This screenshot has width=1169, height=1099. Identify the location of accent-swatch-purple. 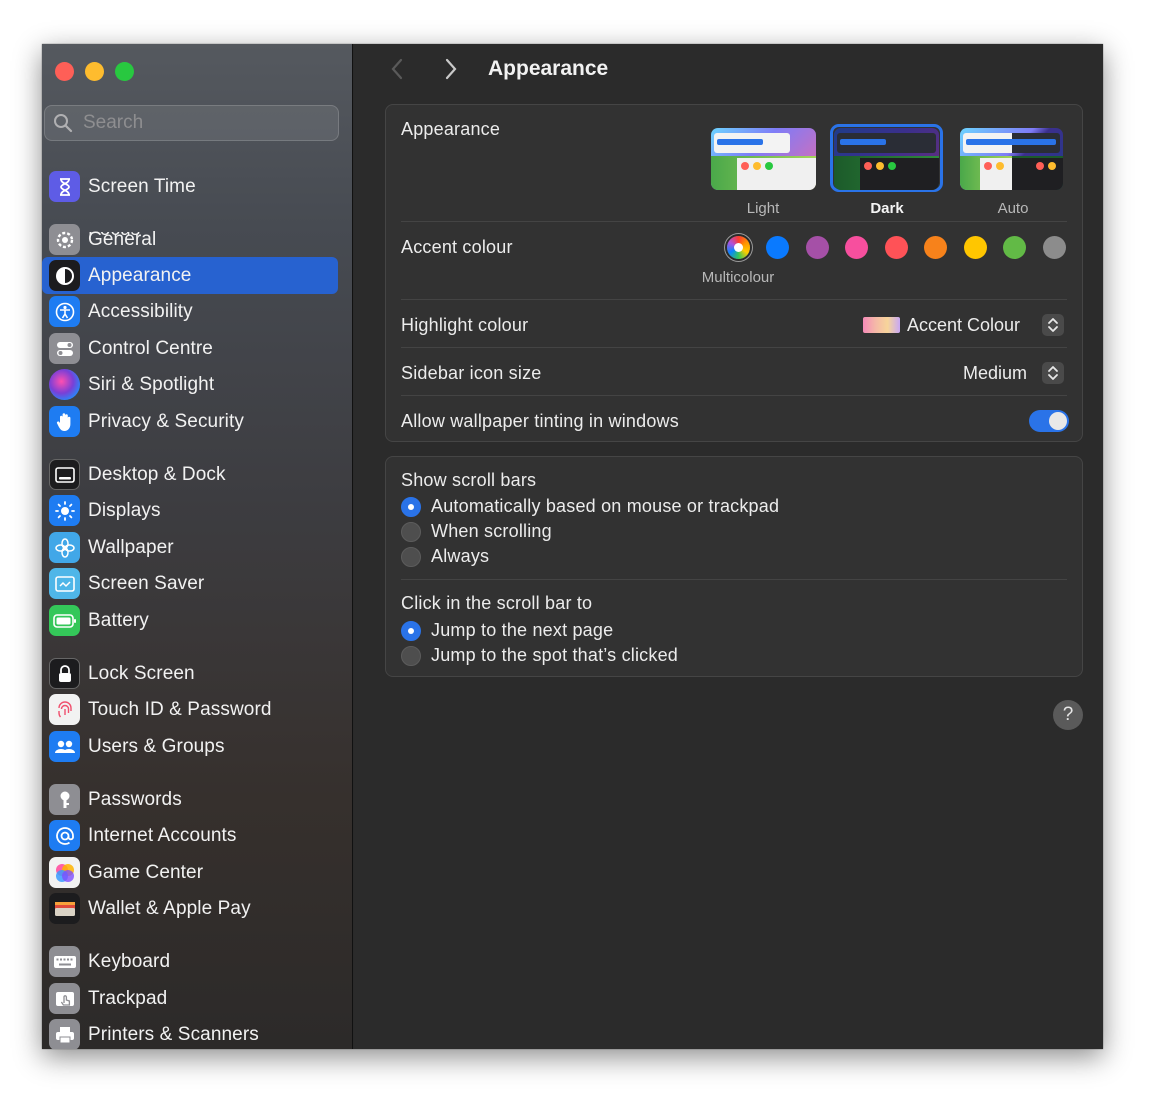
(817, 247).